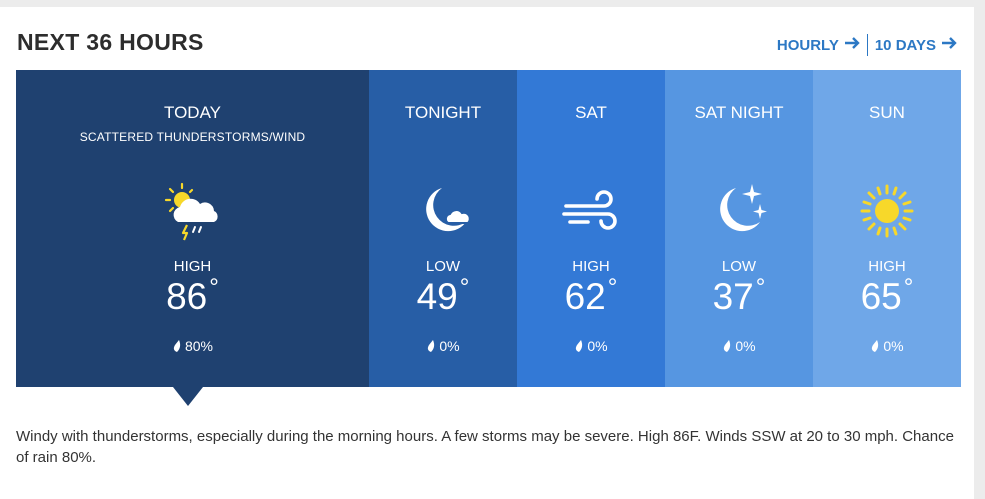  I want to click on hourly-link-label: HOURLY, so click(807, 45).